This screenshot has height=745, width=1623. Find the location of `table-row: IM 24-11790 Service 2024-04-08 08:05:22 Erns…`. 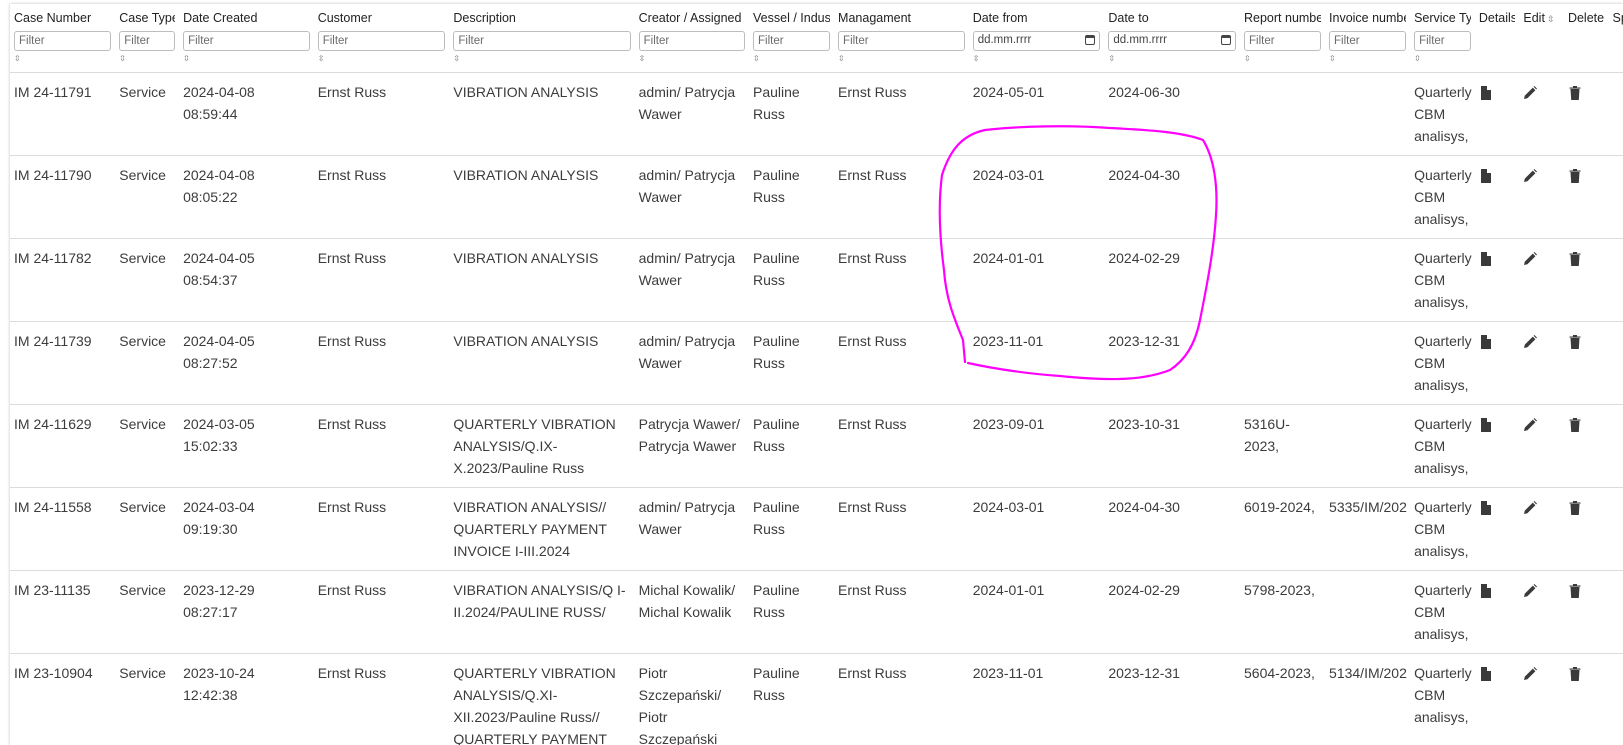

table-row: IM 24-11790 Service 2024-04-08 08:05:22 Erns… is located at coordinates (816, 197).